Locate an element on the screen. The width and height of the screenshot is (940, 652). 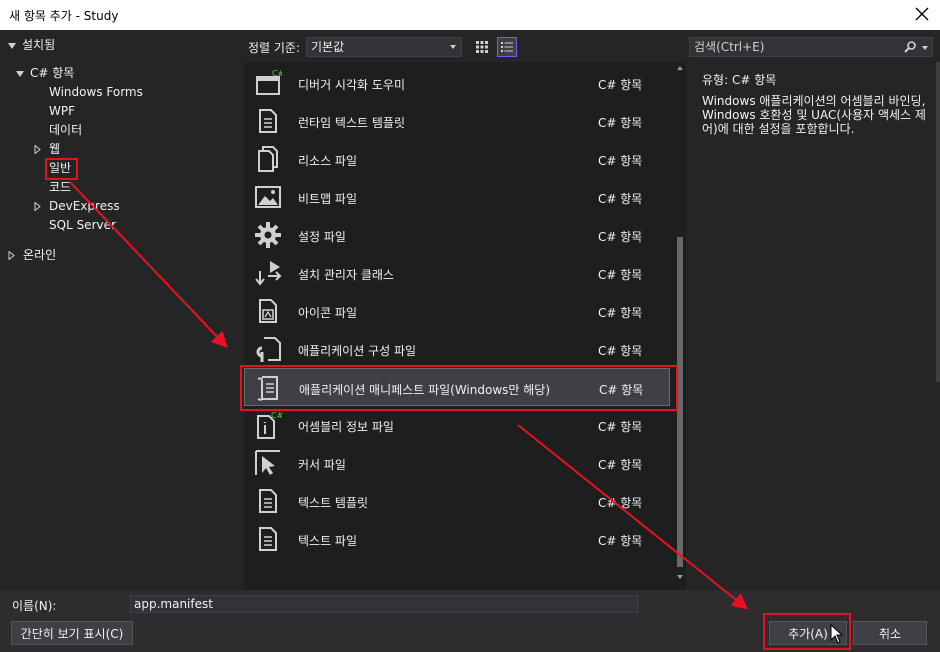
bitmap-file-icon is located at coordinates (268, 197).